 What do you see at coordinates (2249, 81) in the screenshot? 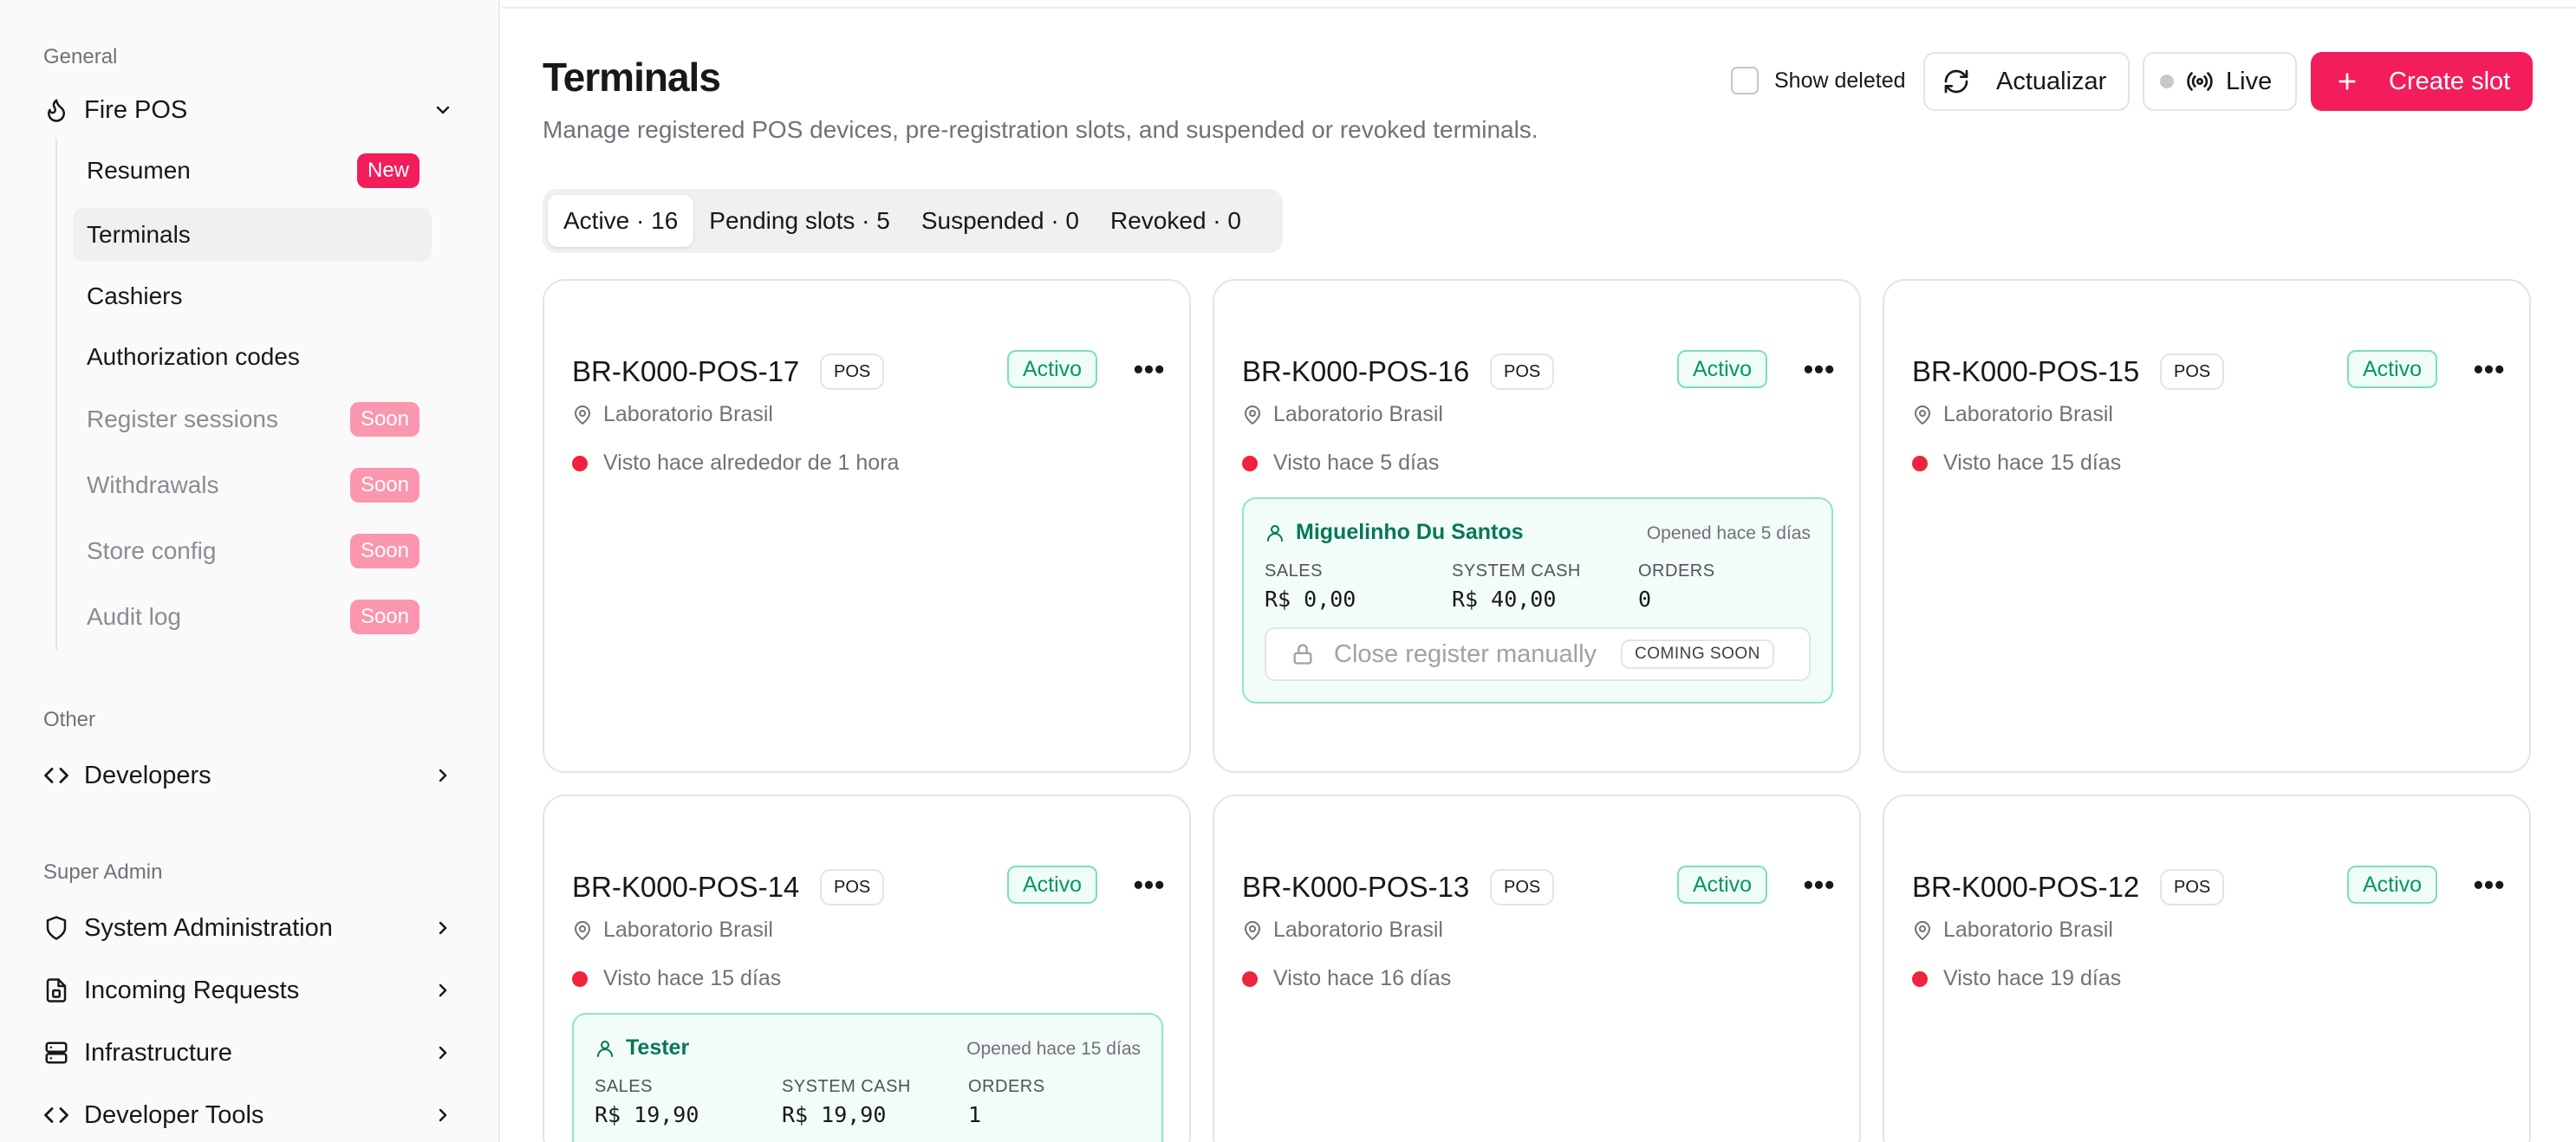
I see `live-label: Live` at bounding box center [2249, 81].